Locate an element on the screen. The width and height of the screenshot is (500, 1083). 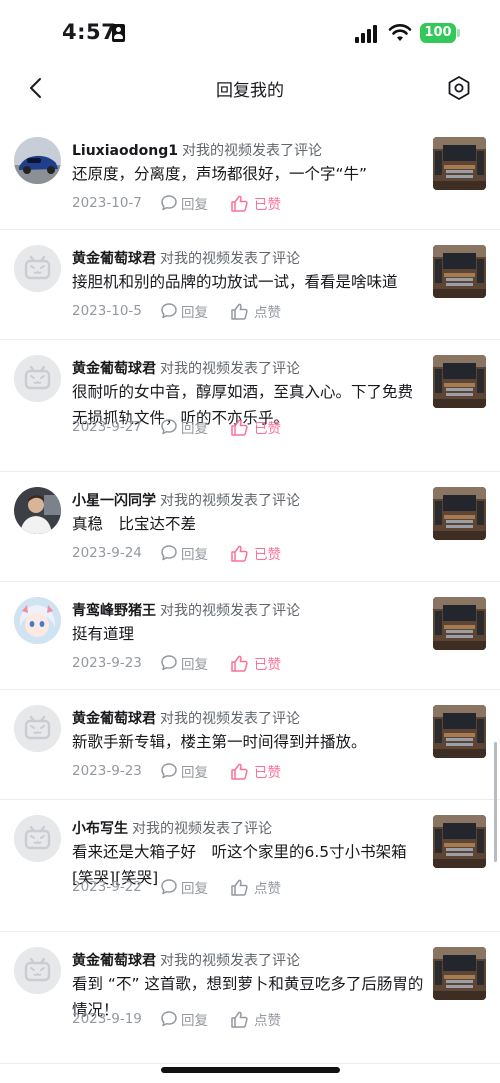
comment-text: 真稳 比宝达不差 is located at coordinates (248, 524).